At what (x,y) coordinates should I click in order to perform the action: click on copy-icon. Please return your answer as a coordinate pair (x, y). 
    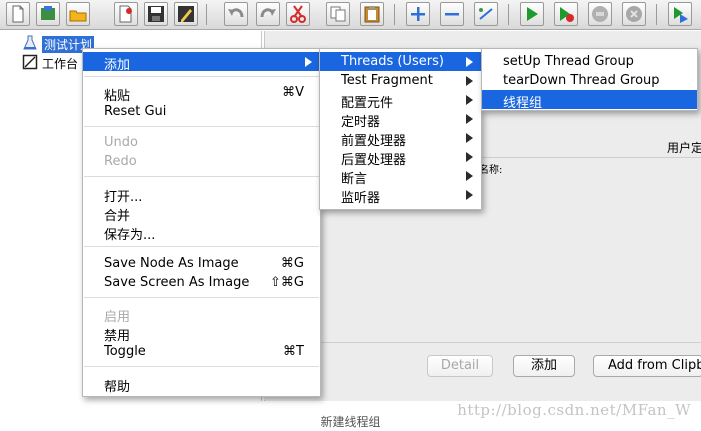
    Looking at the image, I should click on (338, 14).